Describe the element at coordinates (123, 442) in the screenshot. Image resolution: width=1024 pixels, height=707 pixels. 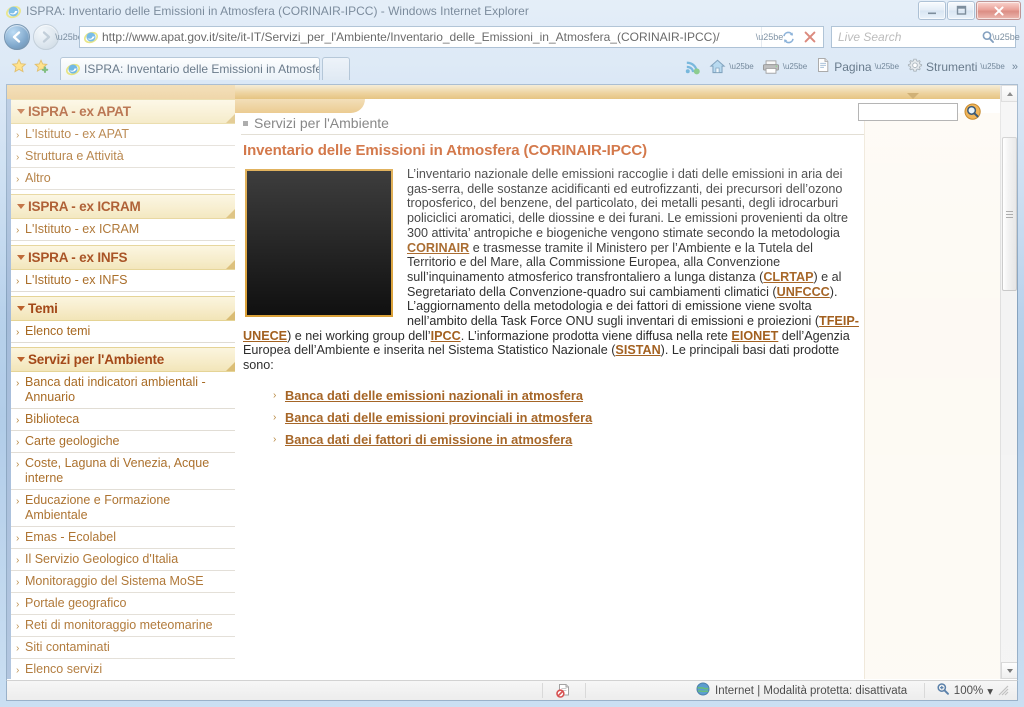
I see `sidebar-item: › Carte geologiche` at that location.